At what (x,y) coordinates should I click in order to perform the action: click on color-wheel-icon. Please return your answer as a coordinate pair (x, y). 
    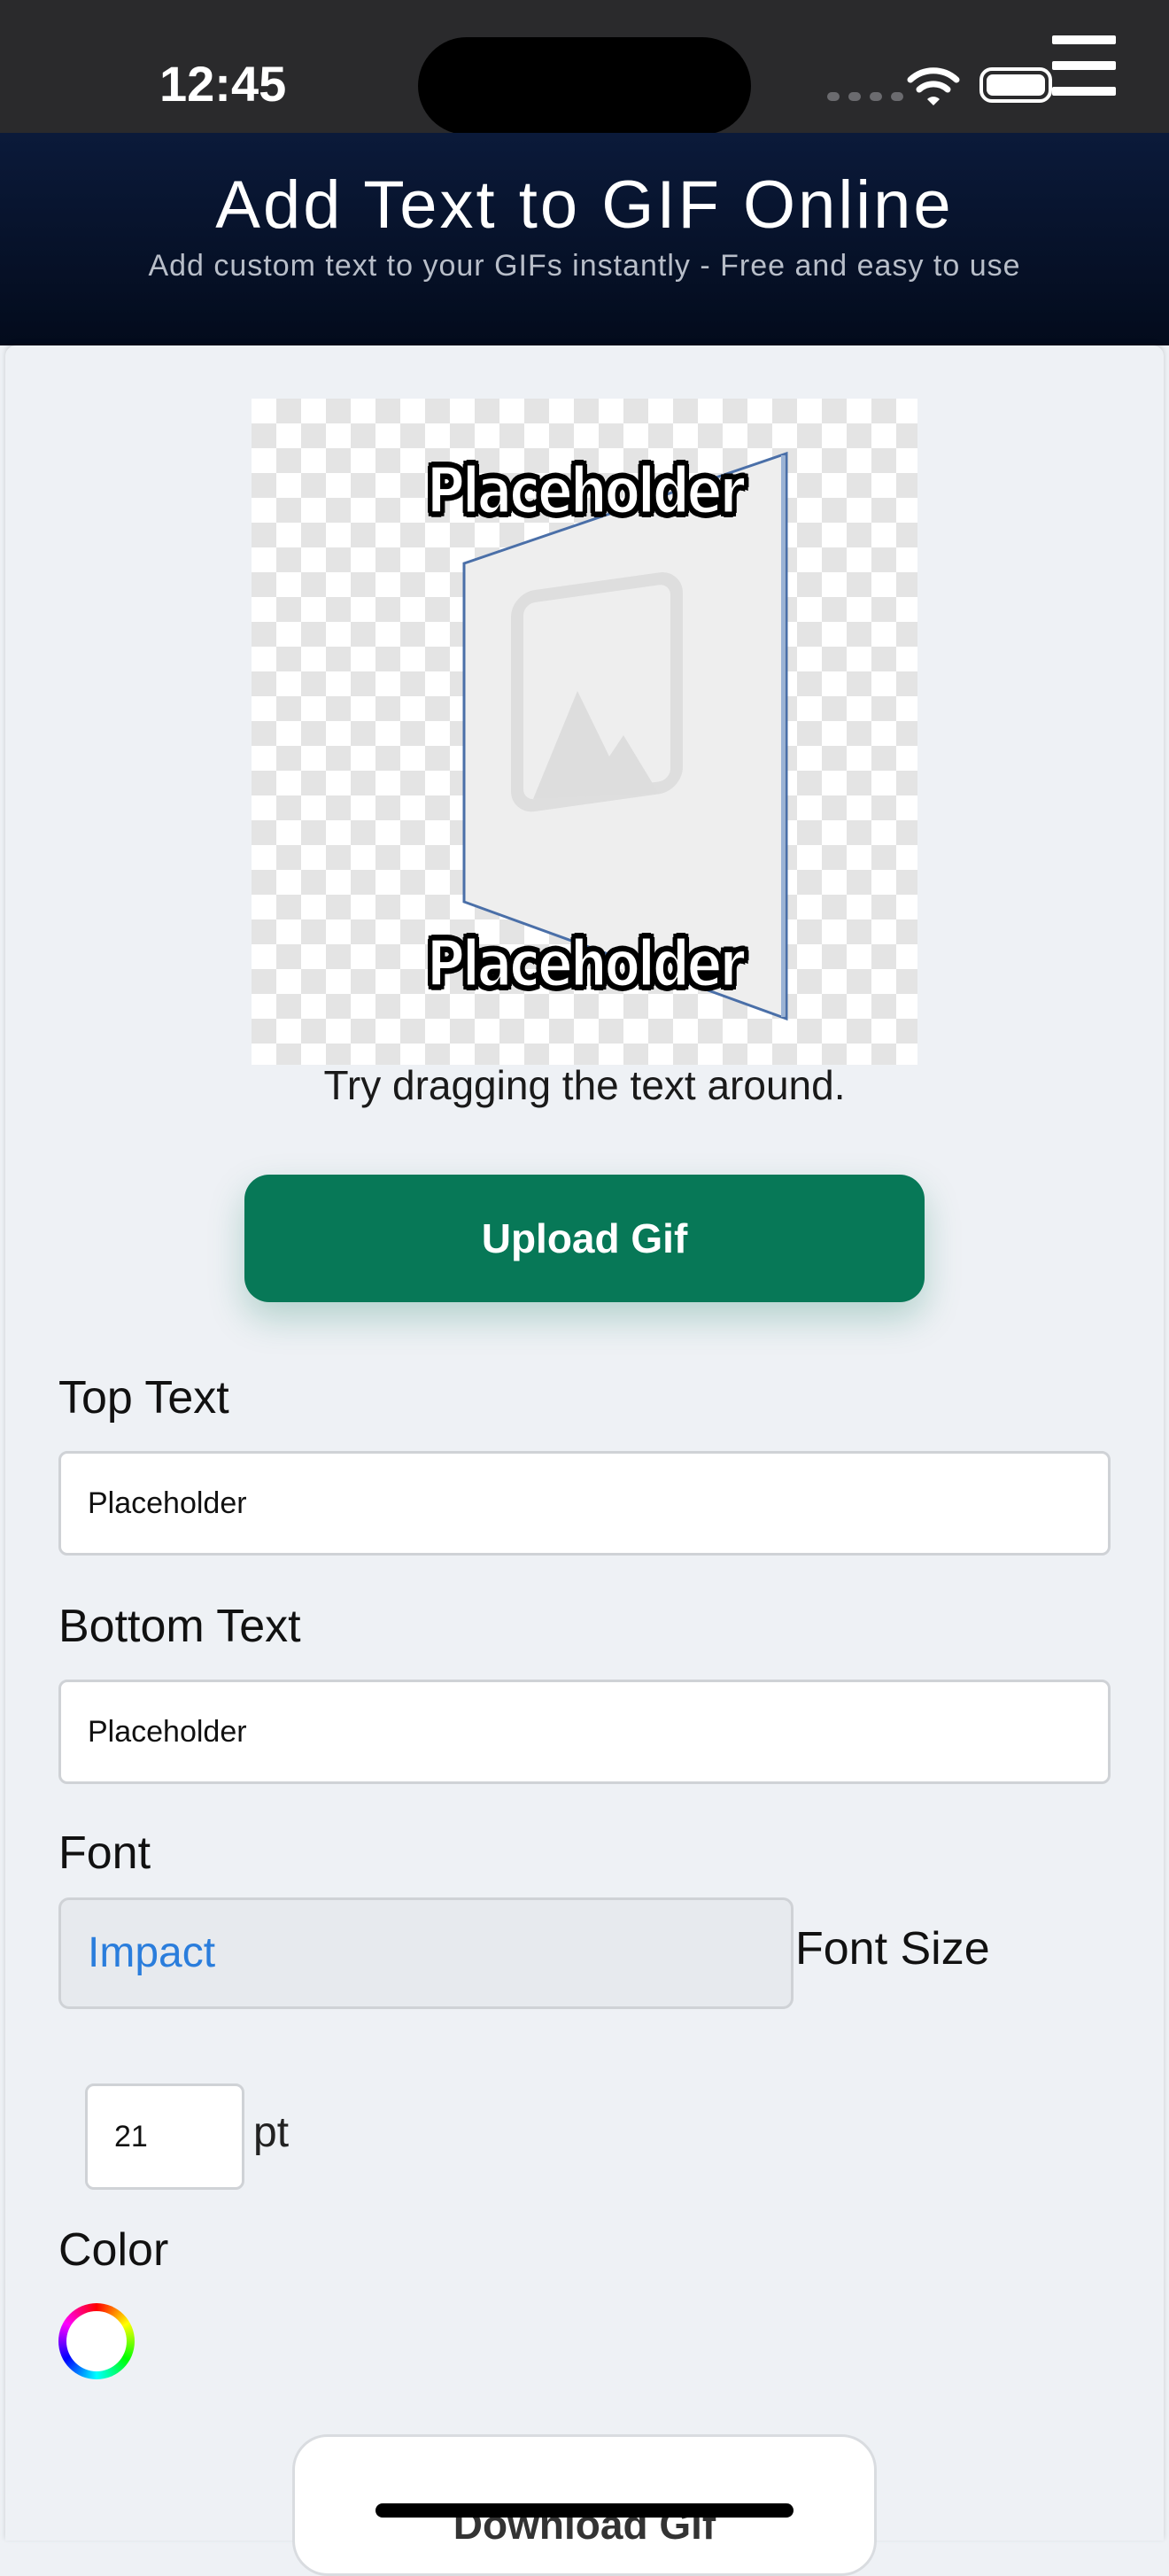
    Looking at the image, I should click on (96, 2341).